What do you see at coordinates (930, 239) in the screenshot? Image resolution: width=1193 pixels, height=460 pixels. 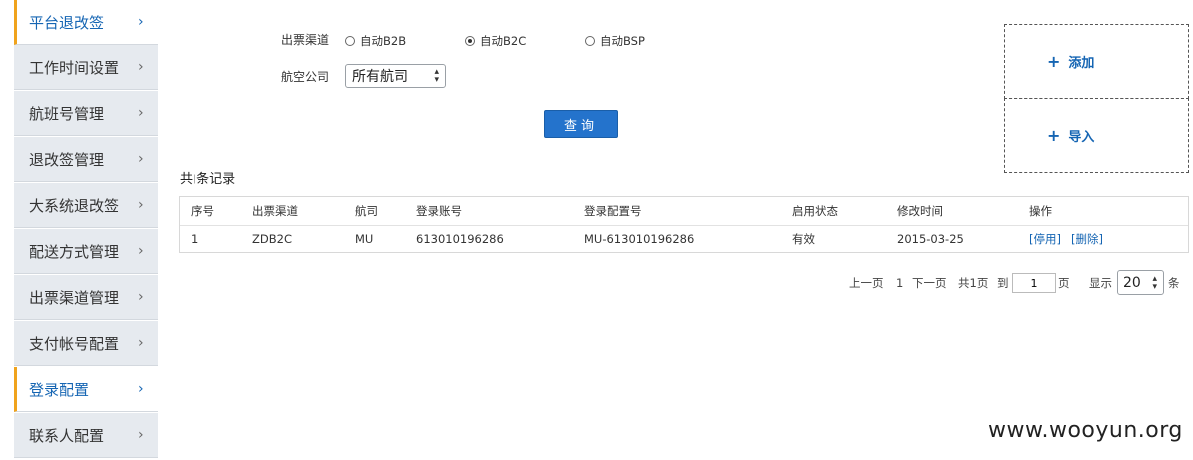 I see `cell-modified: 2015-03-25` at bounding box center [930, 239].